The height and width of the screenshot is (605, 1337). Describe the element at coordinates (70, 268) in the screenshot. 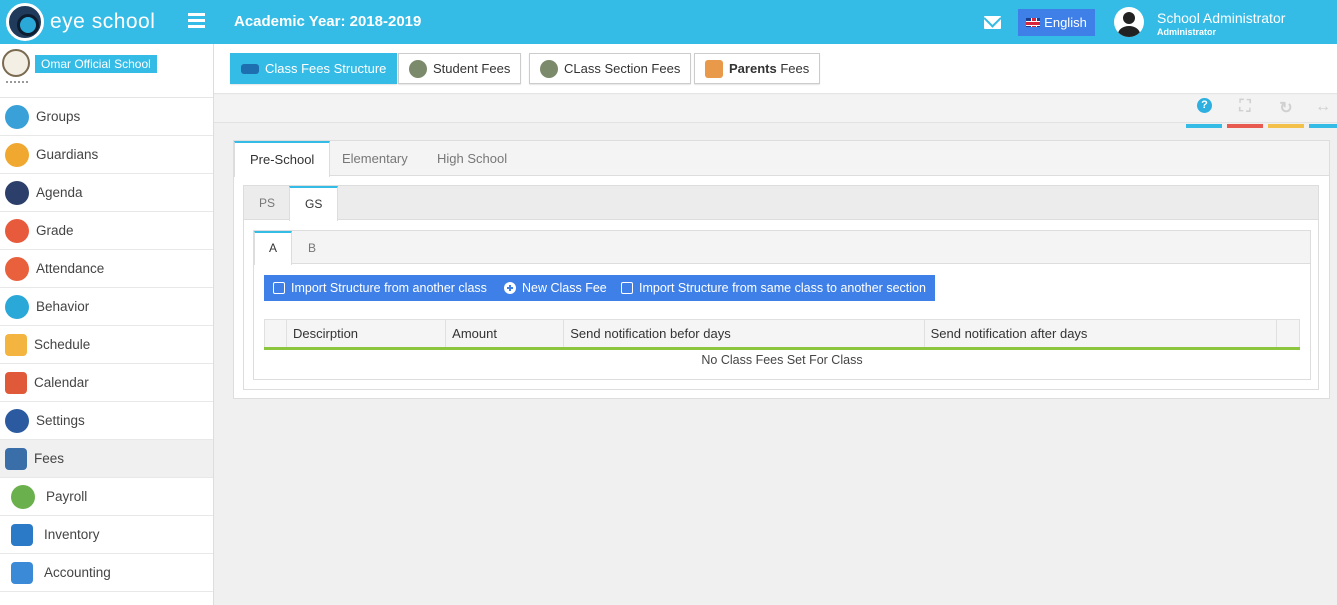

I see `sidebar-item-label: Attendance` at that location.